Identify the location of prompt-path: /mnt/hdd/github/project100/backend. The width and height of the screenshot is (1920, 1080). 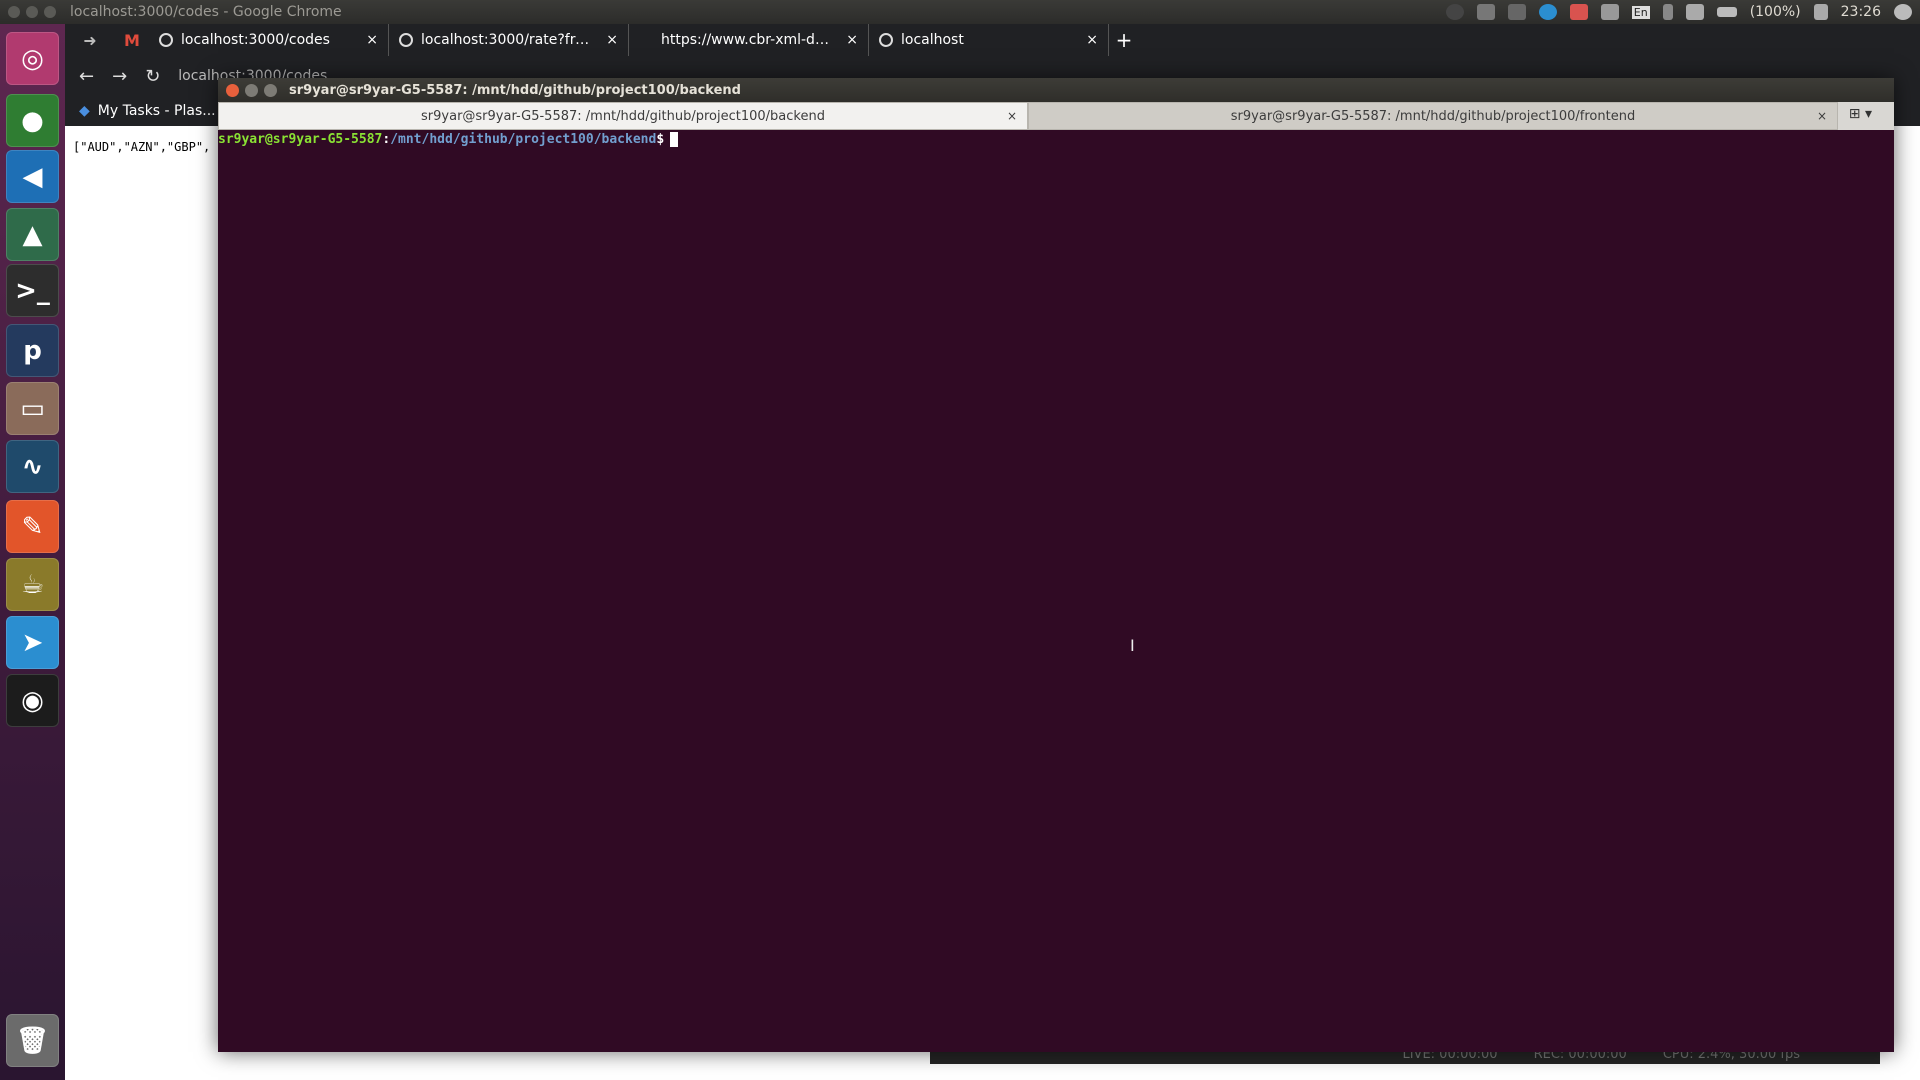
(523, 139).